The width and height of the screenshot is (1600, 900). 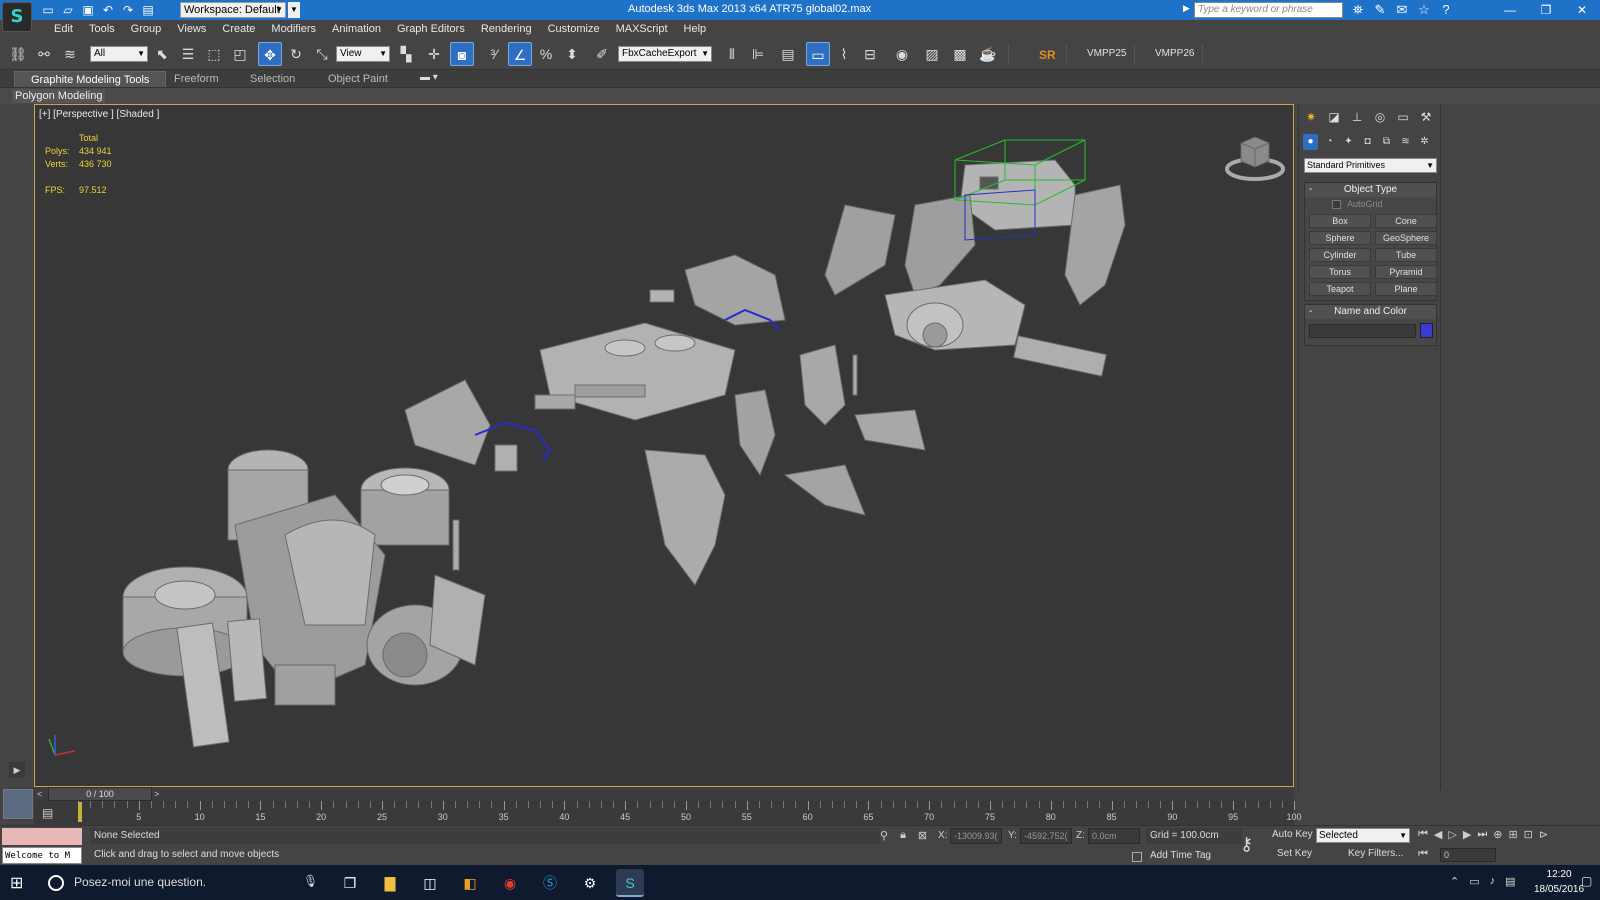 I want to click on named-selection-set-dropdown: FbxCacheExport ▼, so click(x=665, y=54).